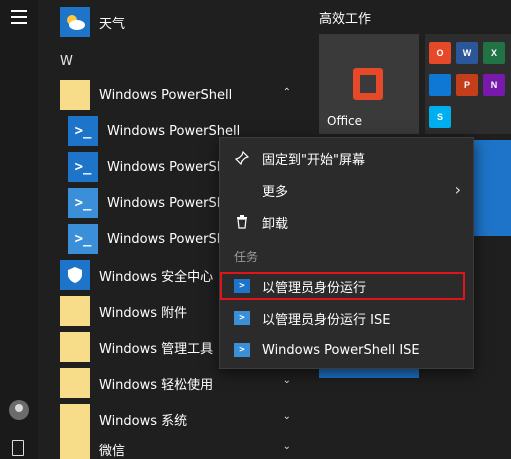 This screenshot has width=511, height=459. Describe the element at coordinates (345, 19) in the screenshot. I see `tile-group-heading: 高效工作` at that location.